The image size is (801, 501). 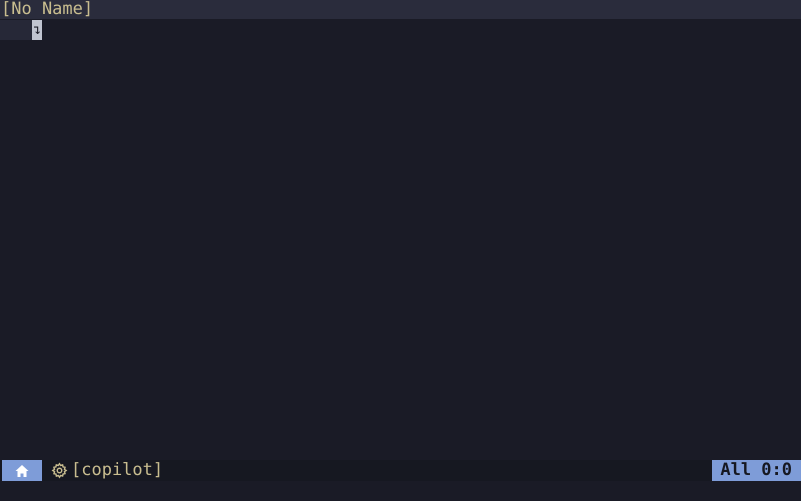 I want to click on plugin-label: [copilot], so click(x=117, y=470).